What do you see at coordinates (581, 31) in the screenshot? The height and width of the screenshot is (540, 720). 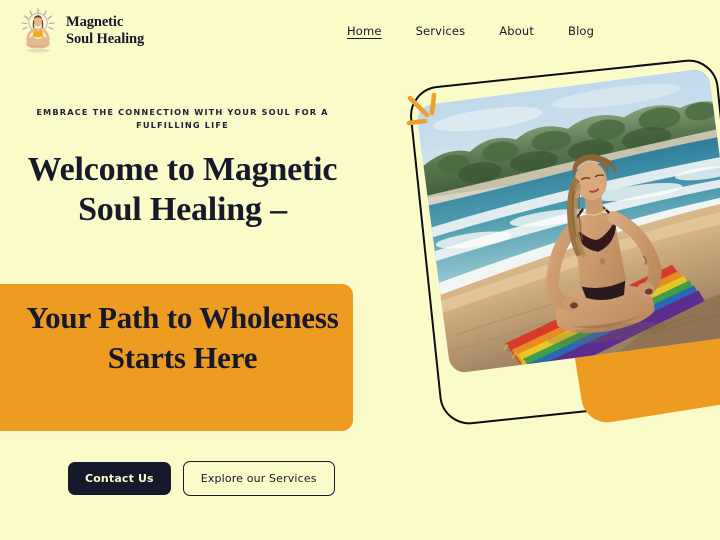 I see `nav-item-blog: Blog` at bounding box center [581, 31].